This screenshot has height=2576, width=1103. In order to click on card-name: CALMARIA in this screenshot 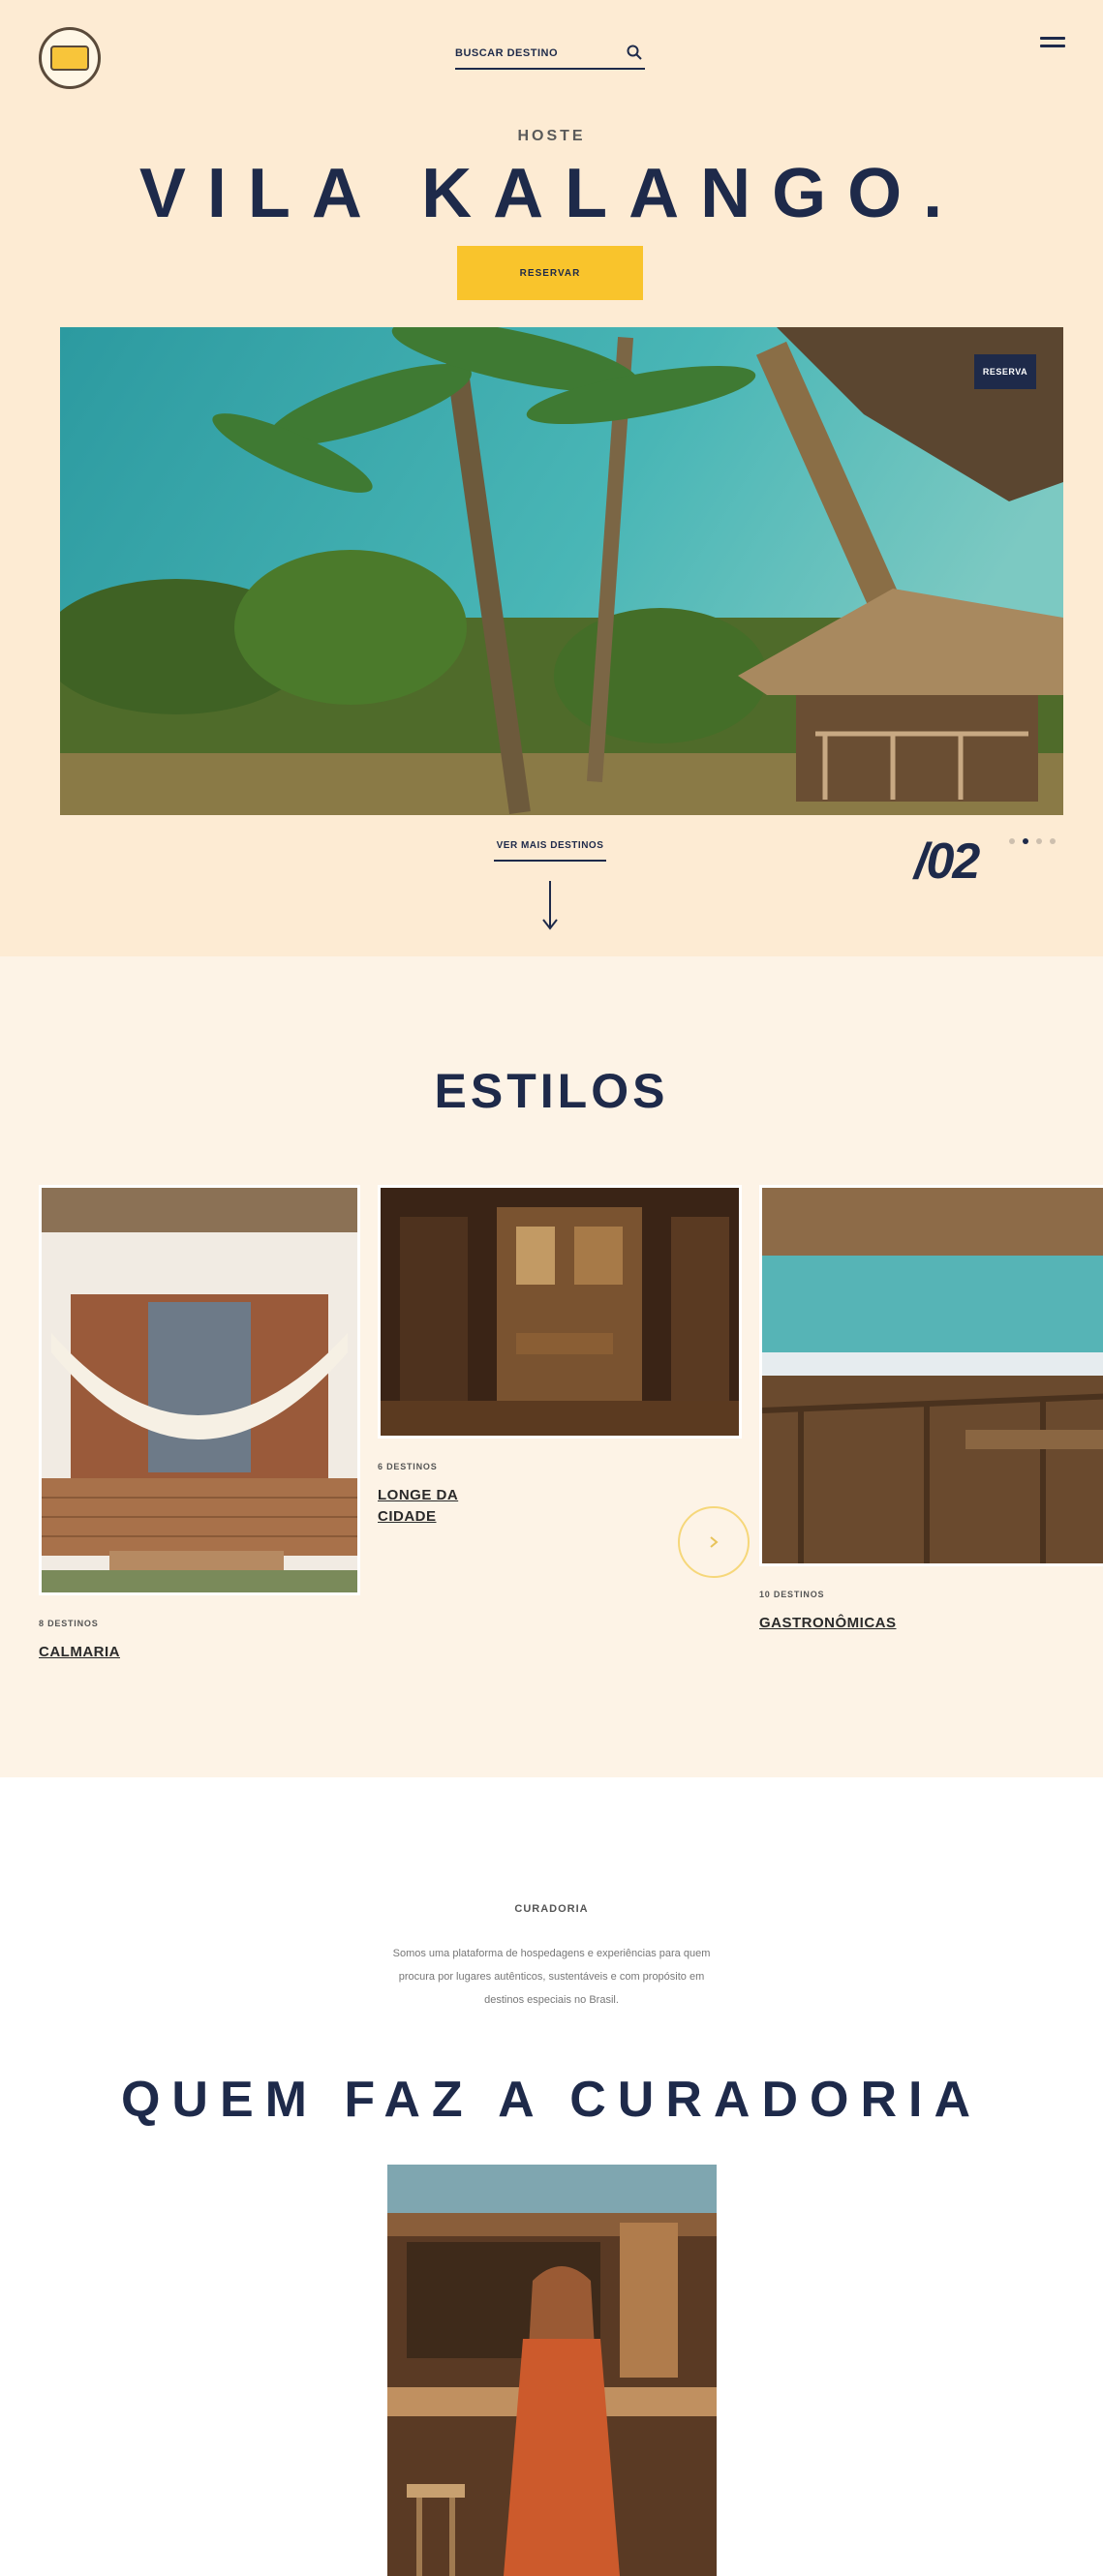, I will do `click(200, 1652)`.